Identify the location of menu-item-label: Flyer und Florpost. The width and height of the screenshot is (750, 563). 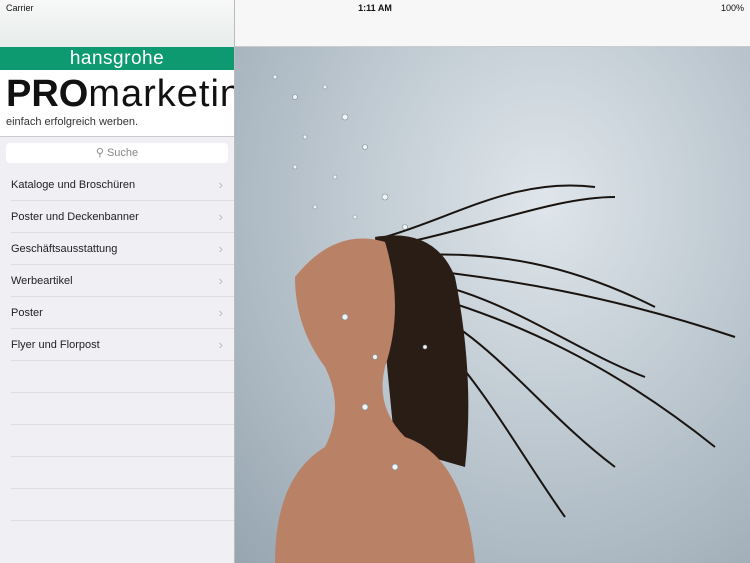
(55, 345).